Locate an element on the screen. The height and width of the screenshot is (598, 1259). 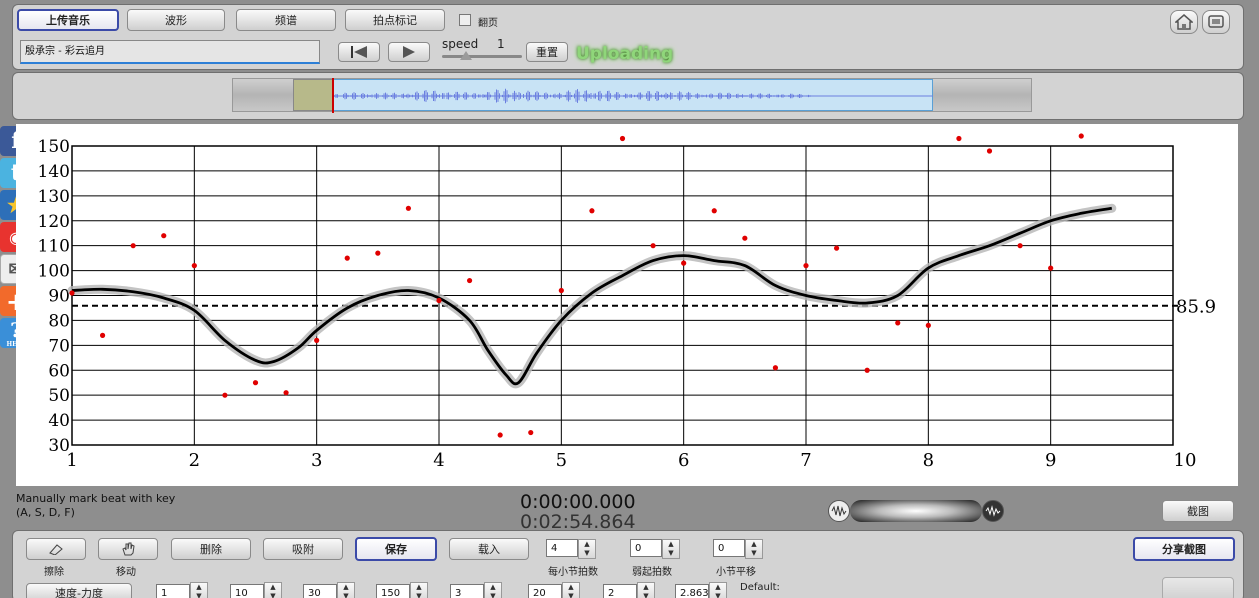
share-screenshot-button: 分享截图 is located at coordinates (1184, 549).